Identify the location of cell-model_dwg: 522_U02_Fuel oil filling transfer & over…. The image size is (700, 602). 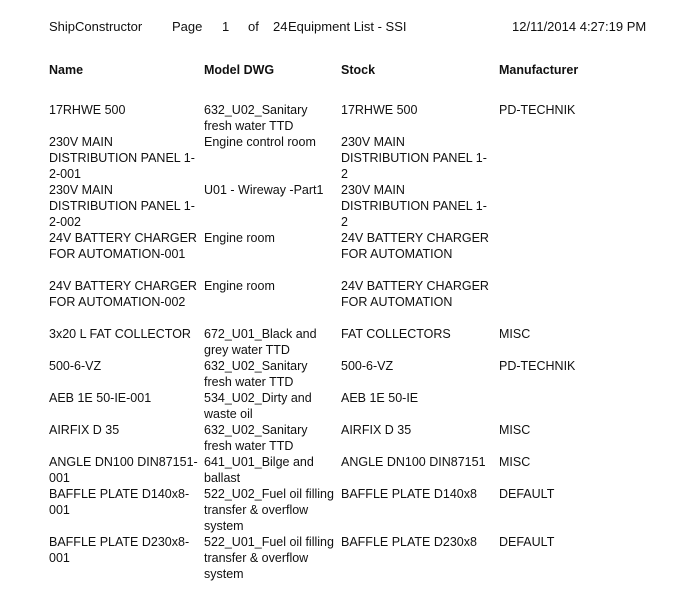
(269, 510).